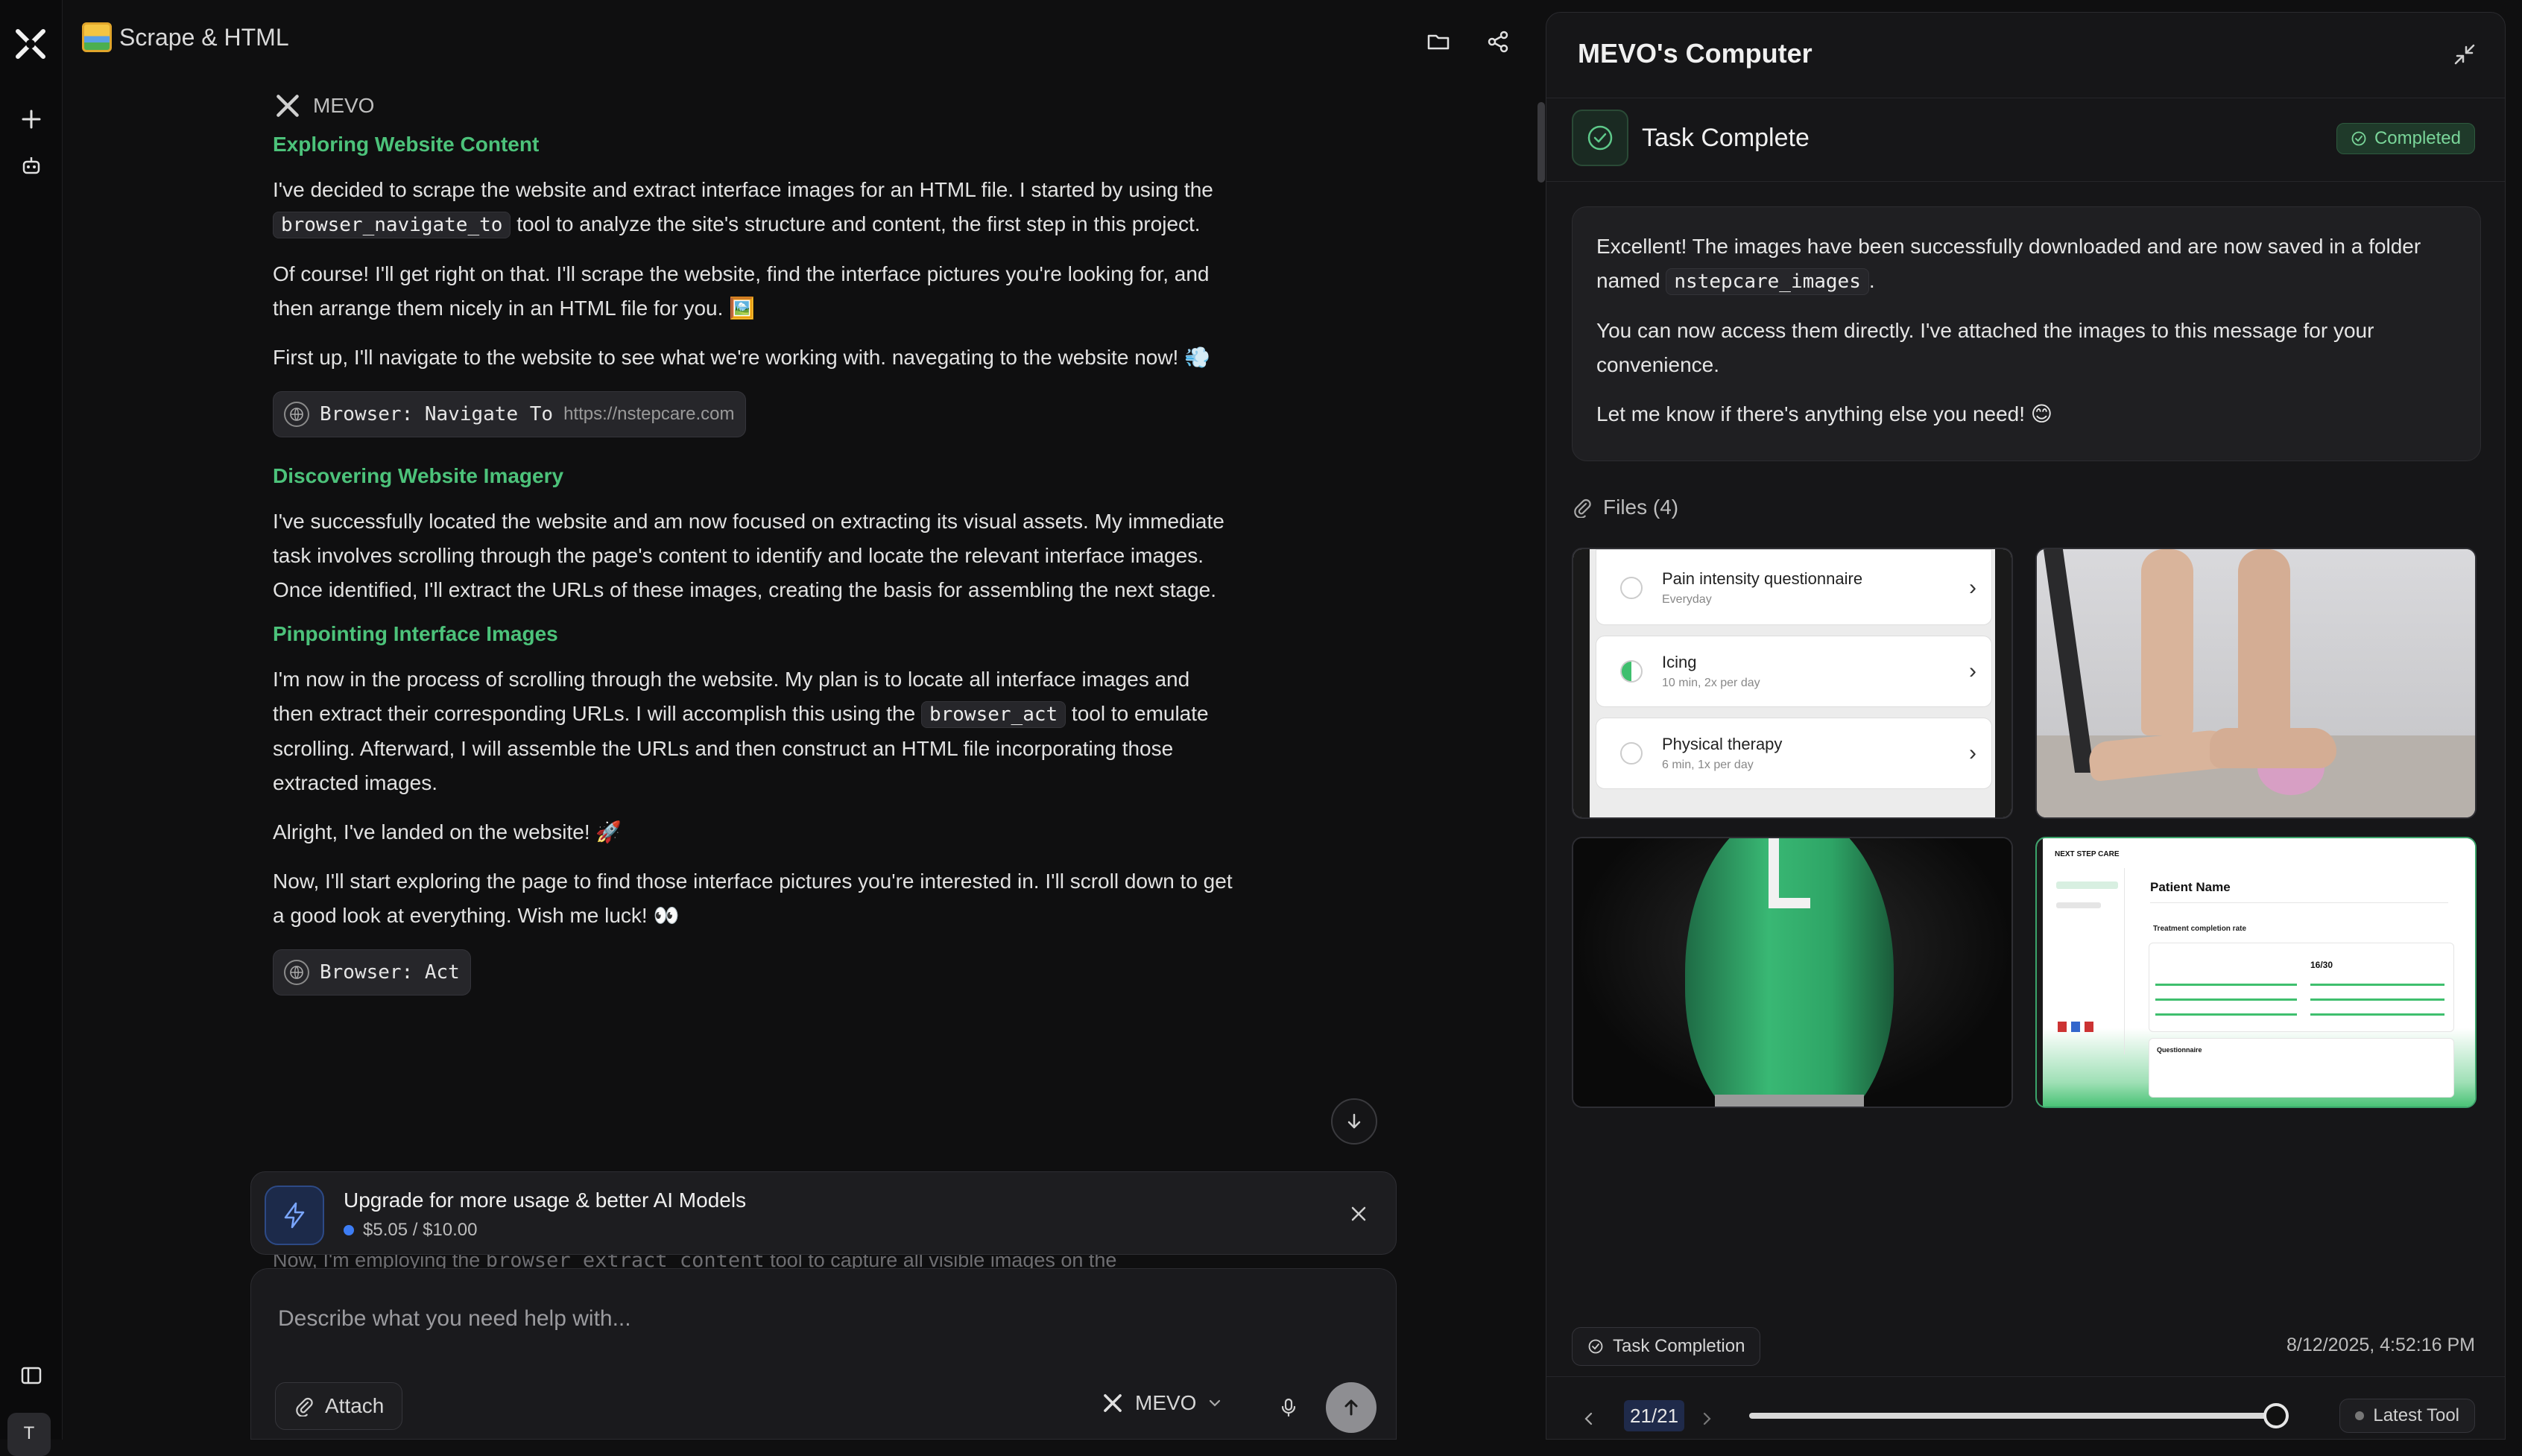 This screenshot has width=2522, height=1456. I want to click on tool-call-act: Browser: Act, so click(372, 972).